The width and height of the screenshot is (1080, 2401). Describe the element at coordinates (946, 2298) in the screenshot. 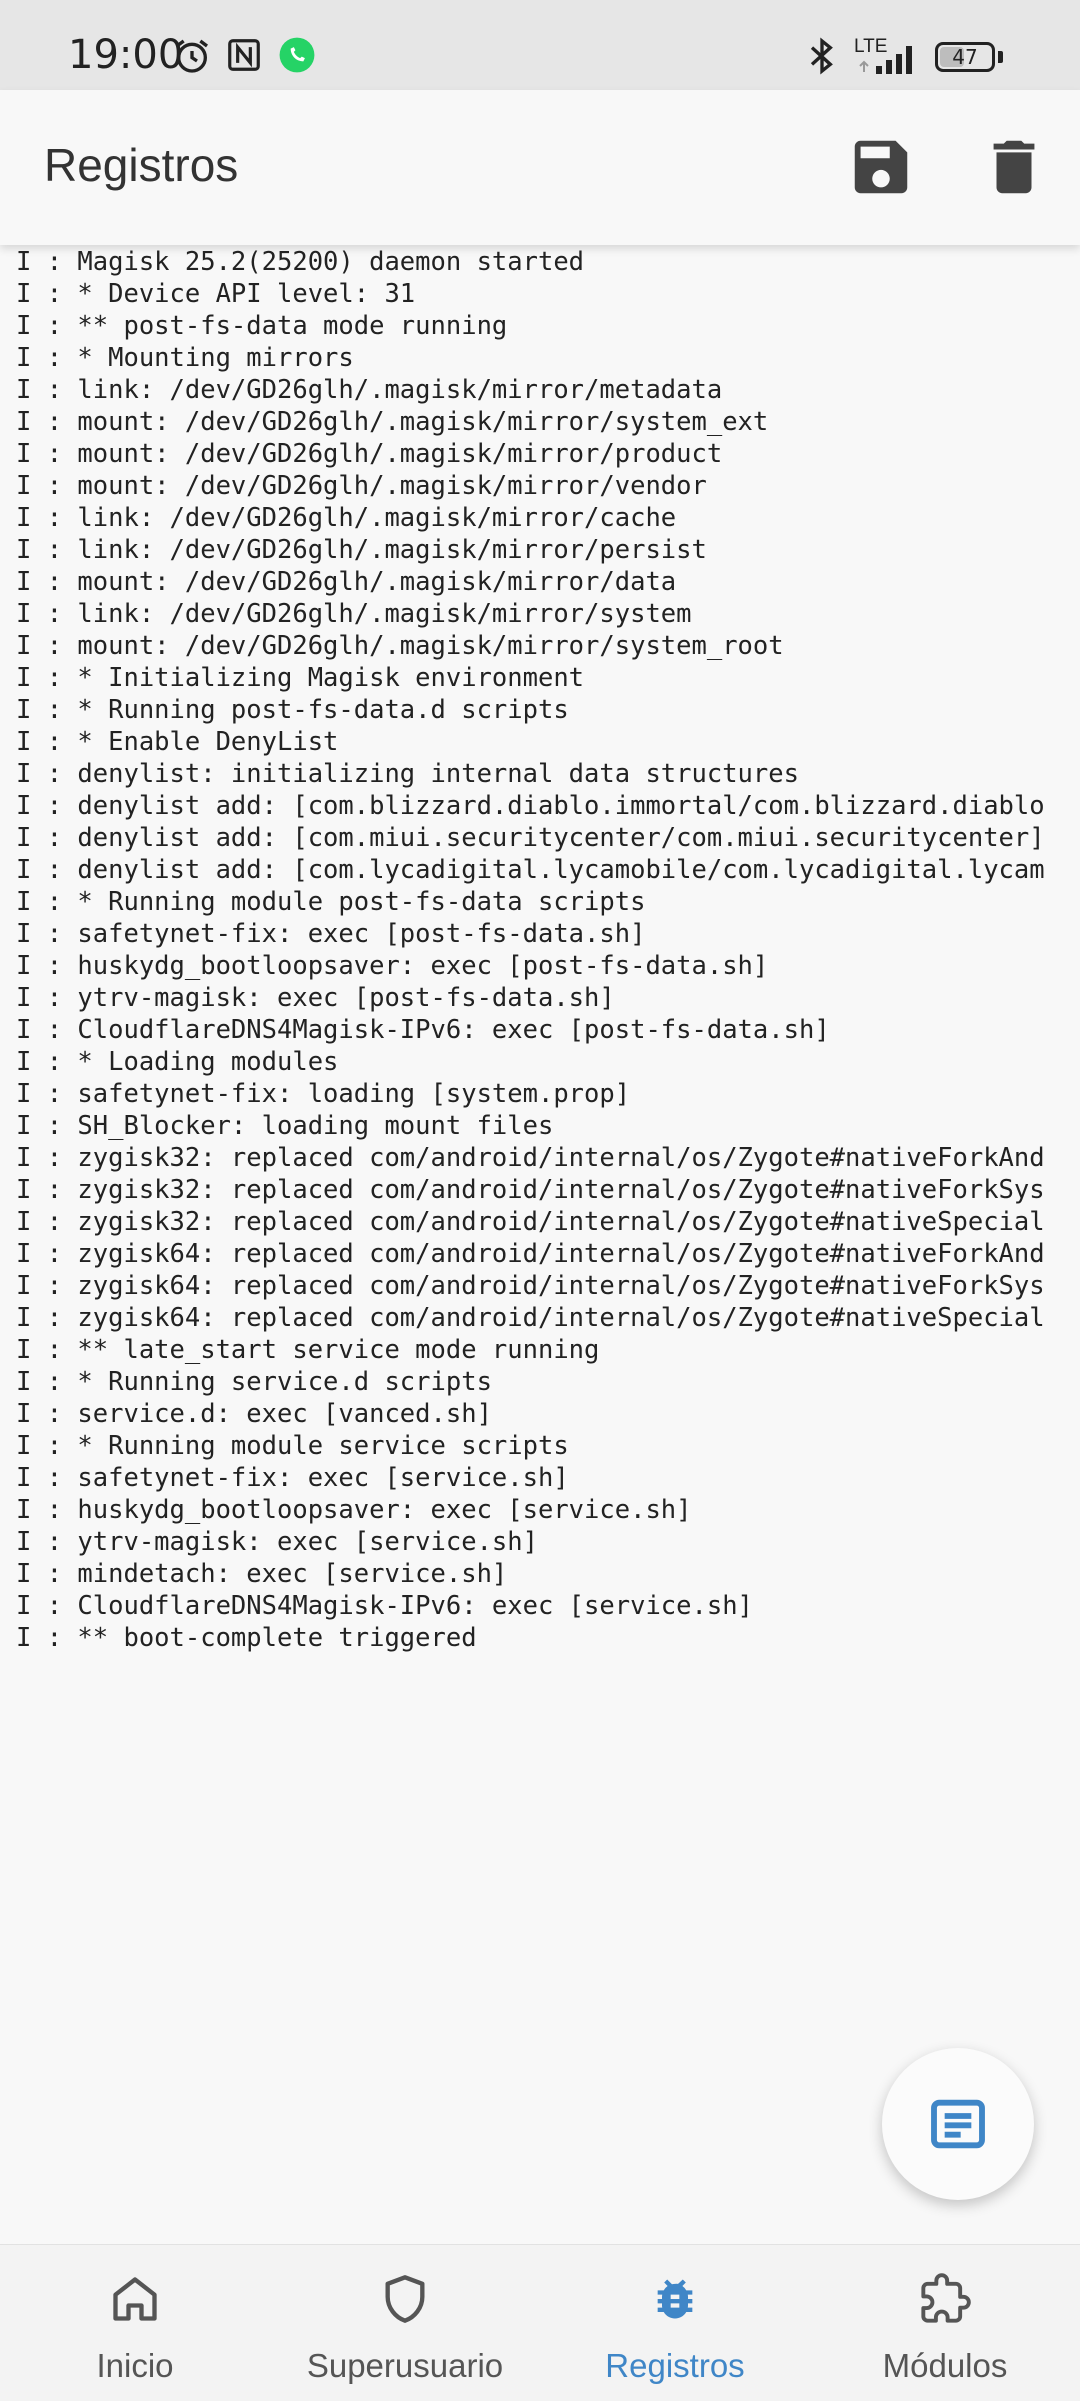

I see `puzzle-icon` at that location.